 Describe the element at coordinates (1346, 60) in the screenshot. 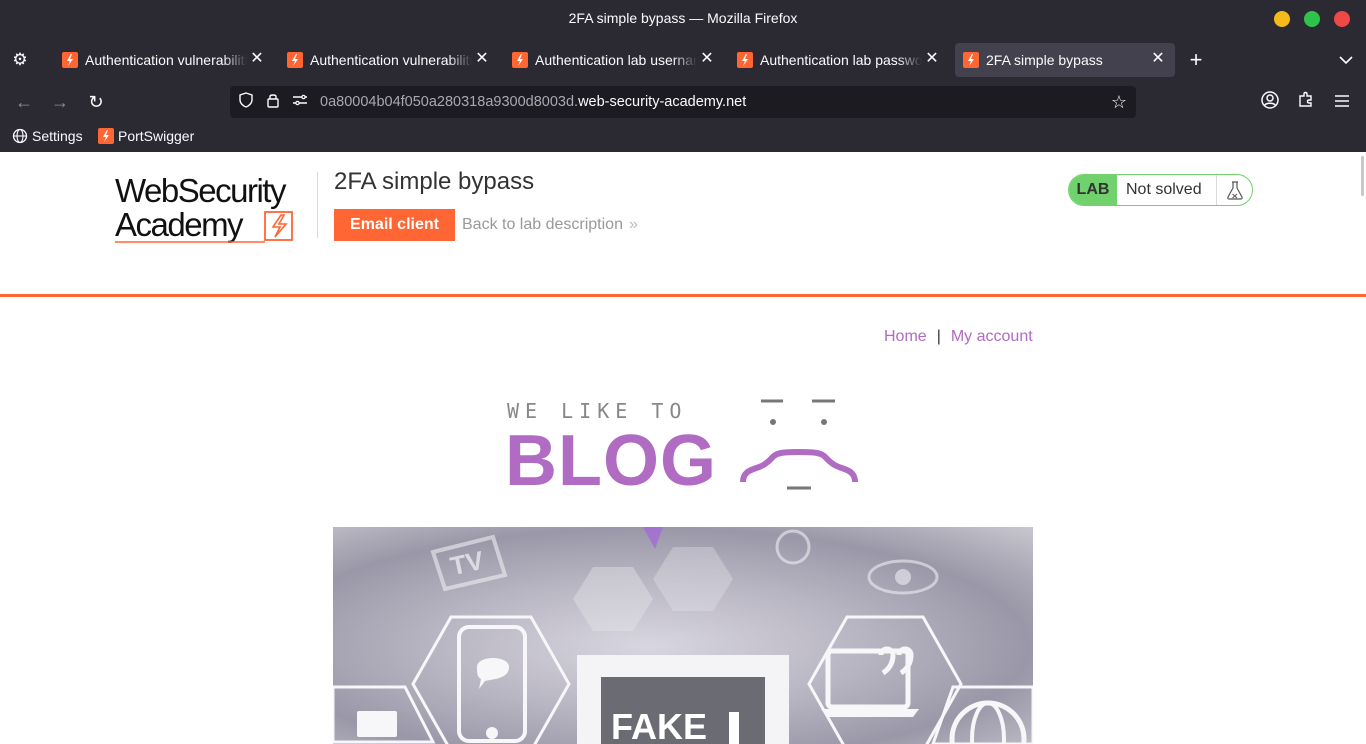

I see `chevron-down-icon` at that location.